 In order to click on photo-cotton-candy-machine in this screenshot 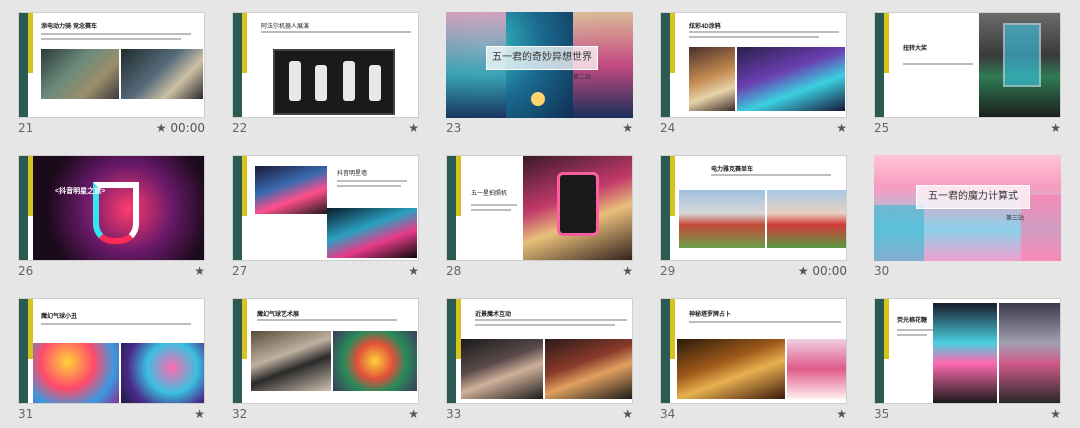, I will do `click(1029, 353)`.